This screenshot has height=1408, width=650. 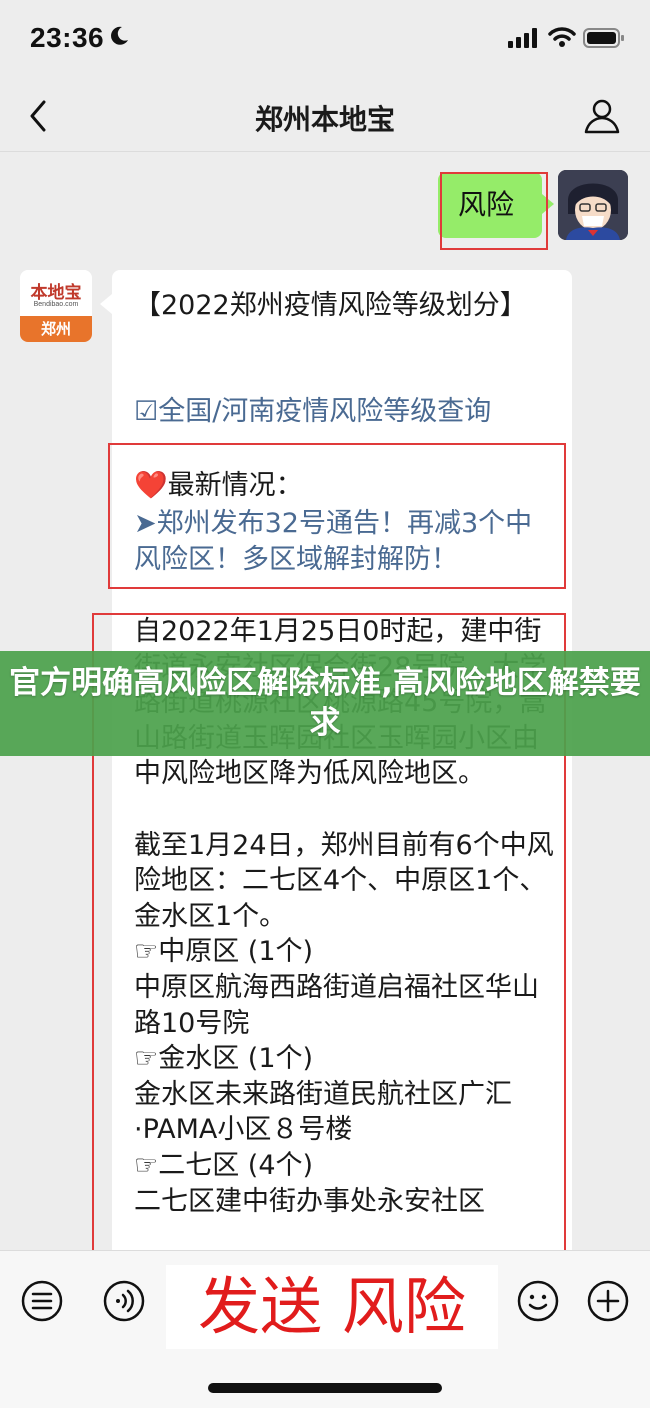 I want to click on headline-banner: 官方明确高风险区解除标准,高风险地区解禁要求, so click(x=325, y=703).